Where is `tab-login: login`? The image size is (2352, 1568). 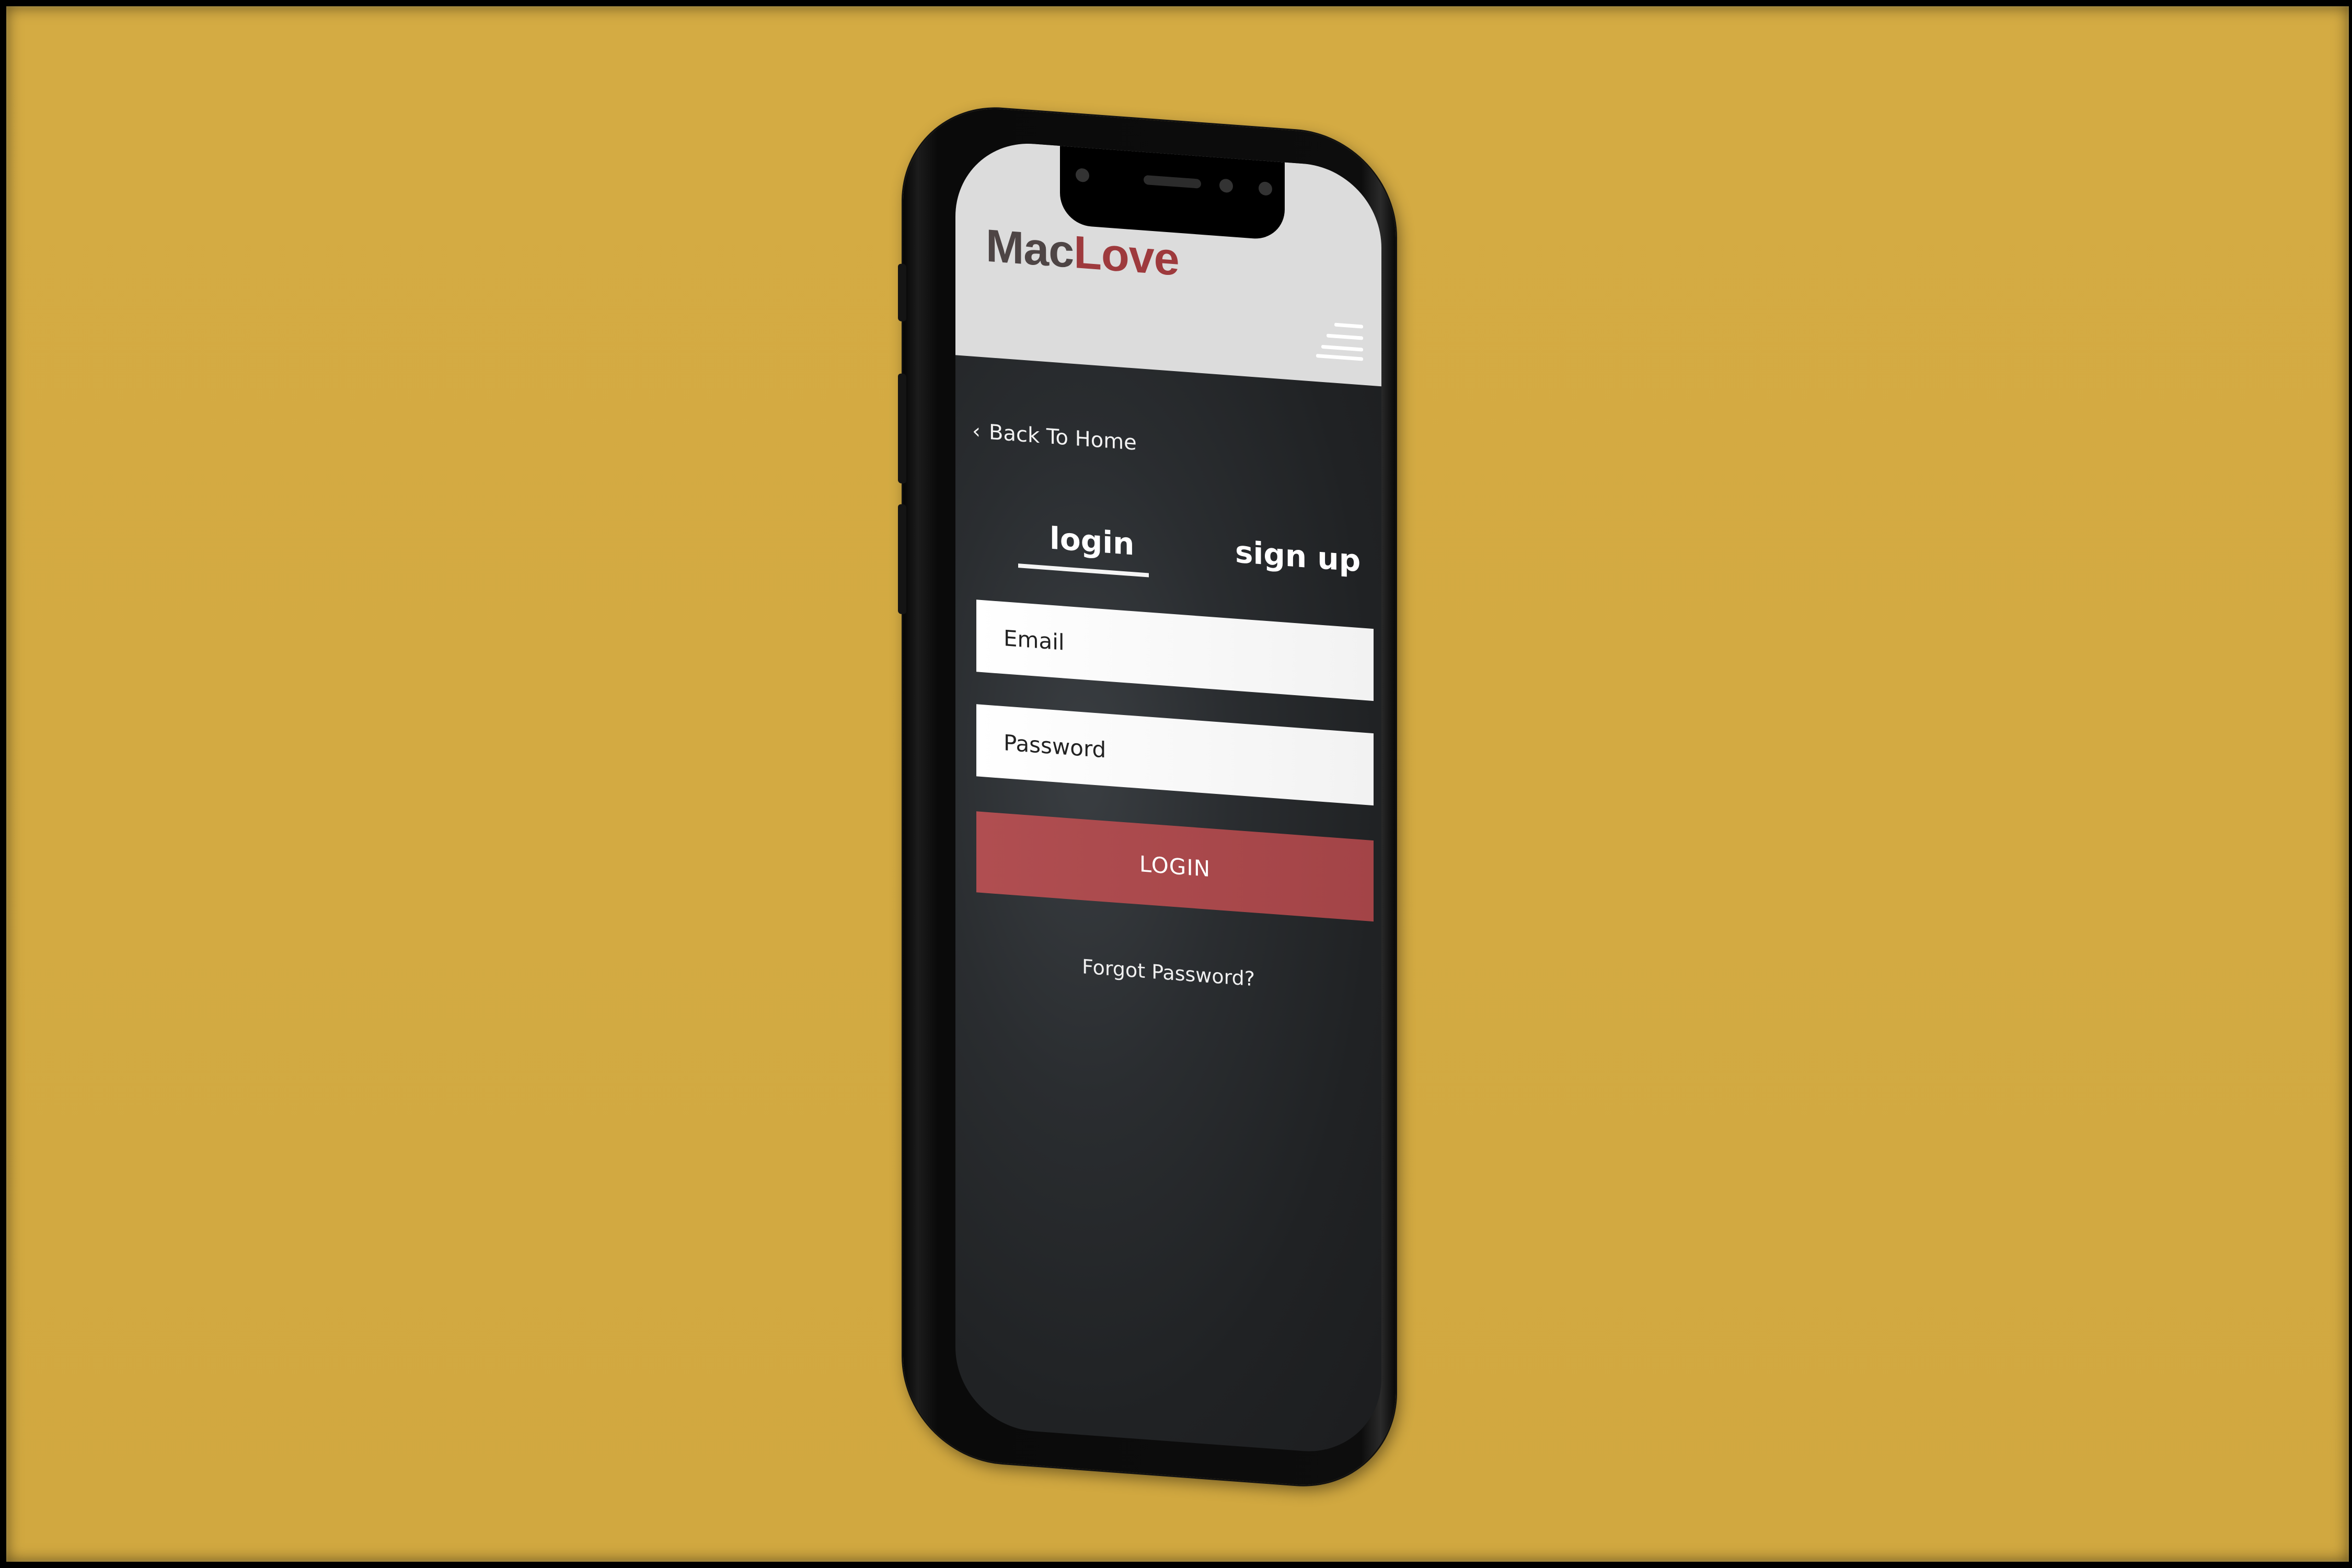
tab-login: login is located at coordinates (1092, 541).